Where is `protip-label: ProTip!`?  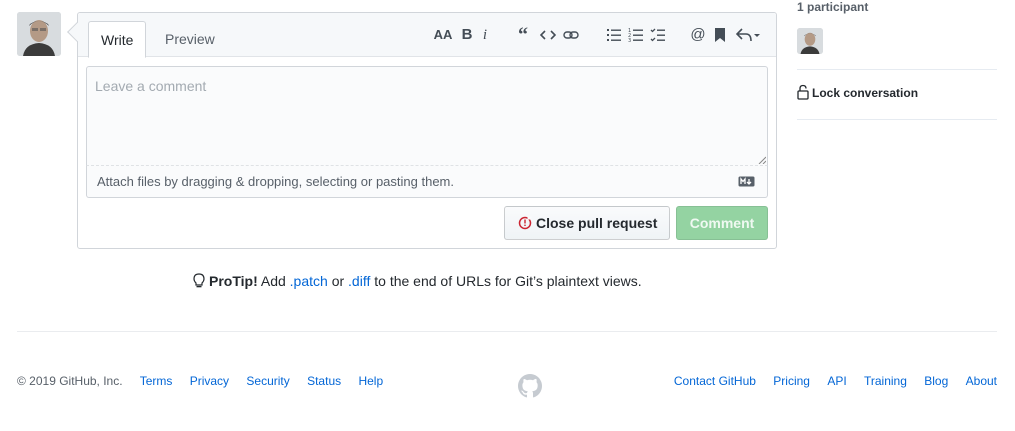
protip-label: ProTip! is located at coordinates (233, 281).